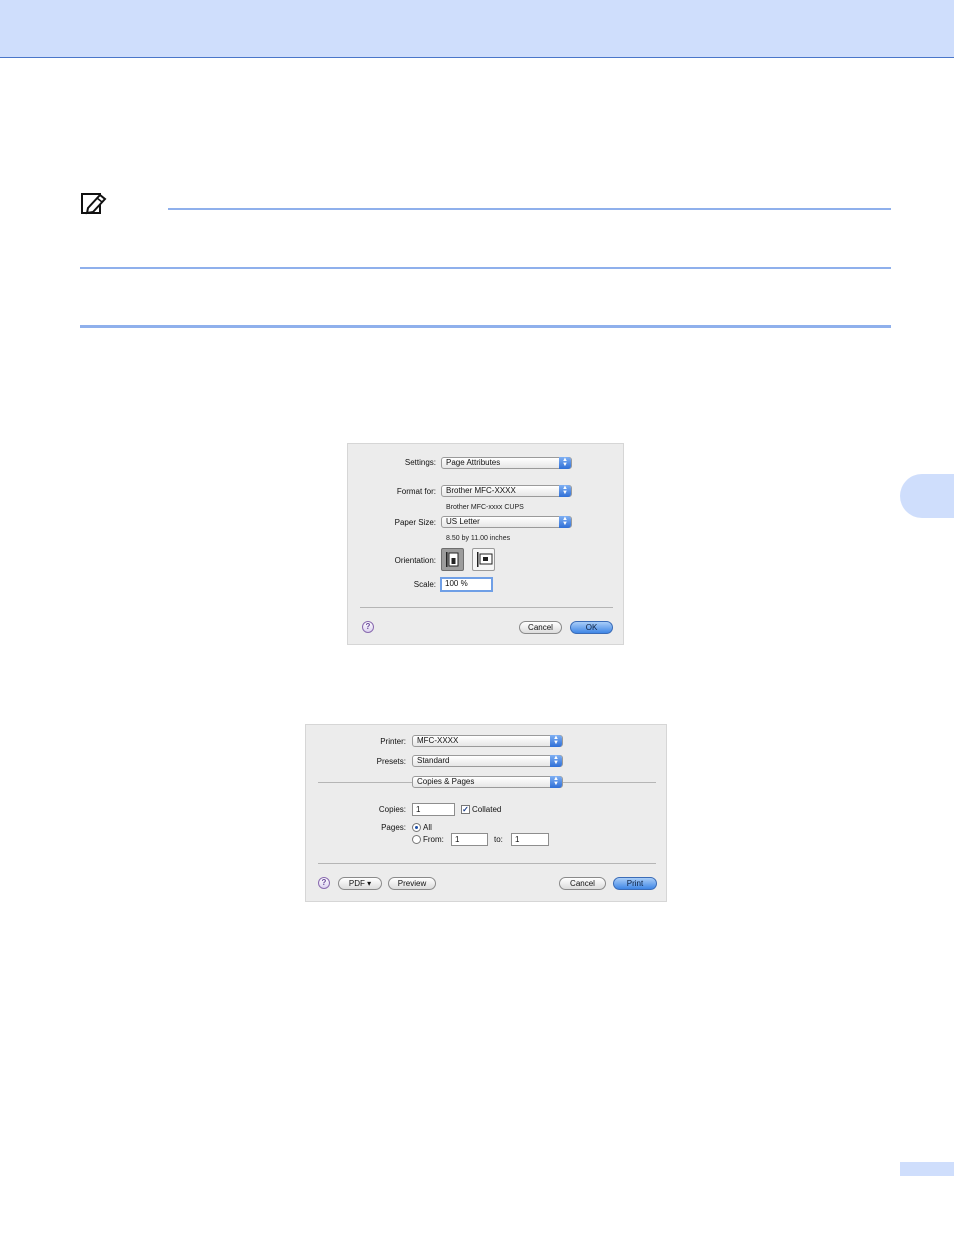  I want to click on collated-label: Collated, so click(487, 809).